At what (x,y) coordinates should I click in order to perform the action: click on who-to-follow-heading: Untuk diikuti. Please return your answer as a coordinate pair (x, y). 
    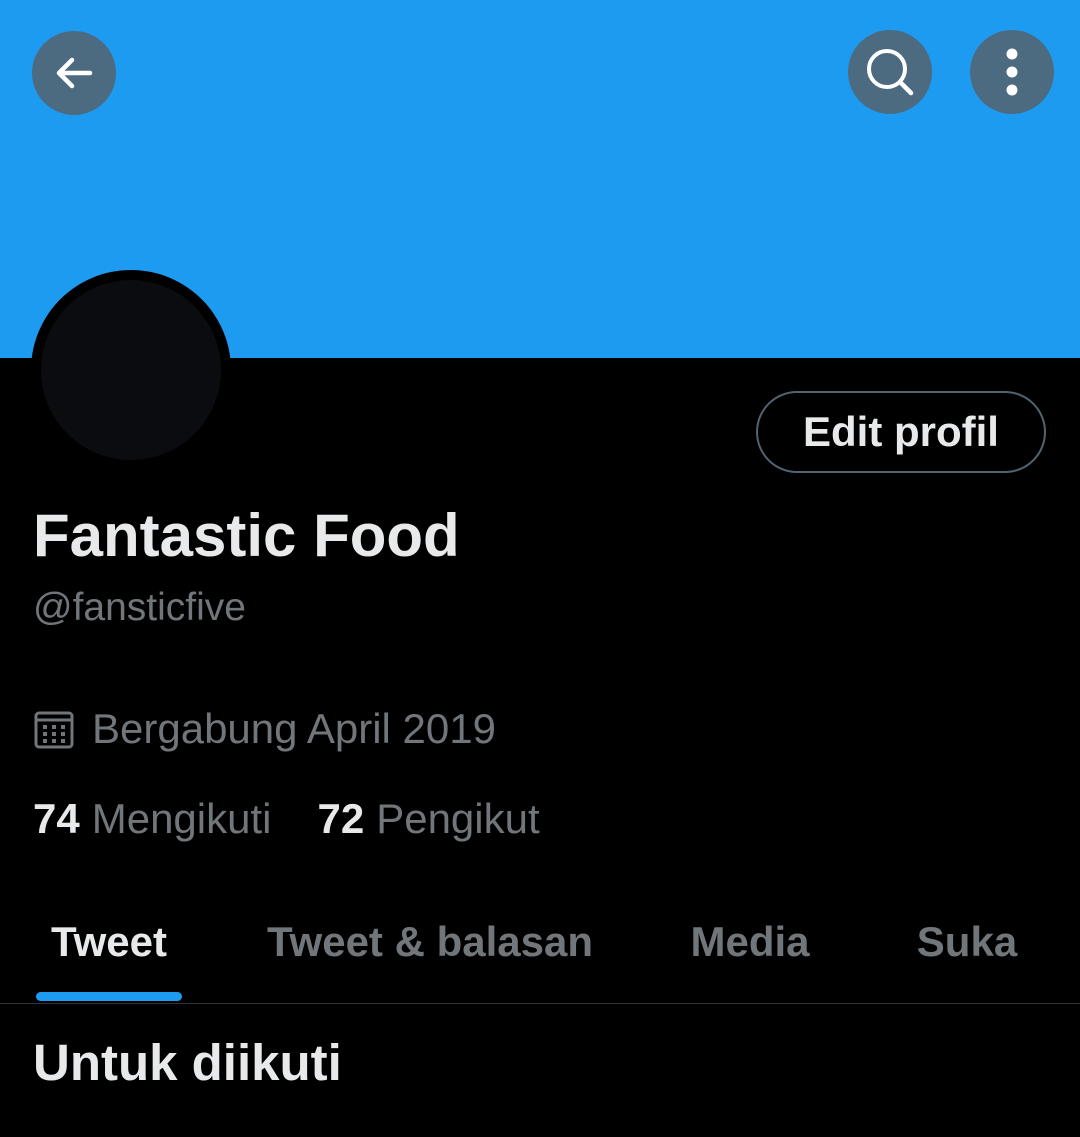
    Looking at the image, I should click on (187, 1062).